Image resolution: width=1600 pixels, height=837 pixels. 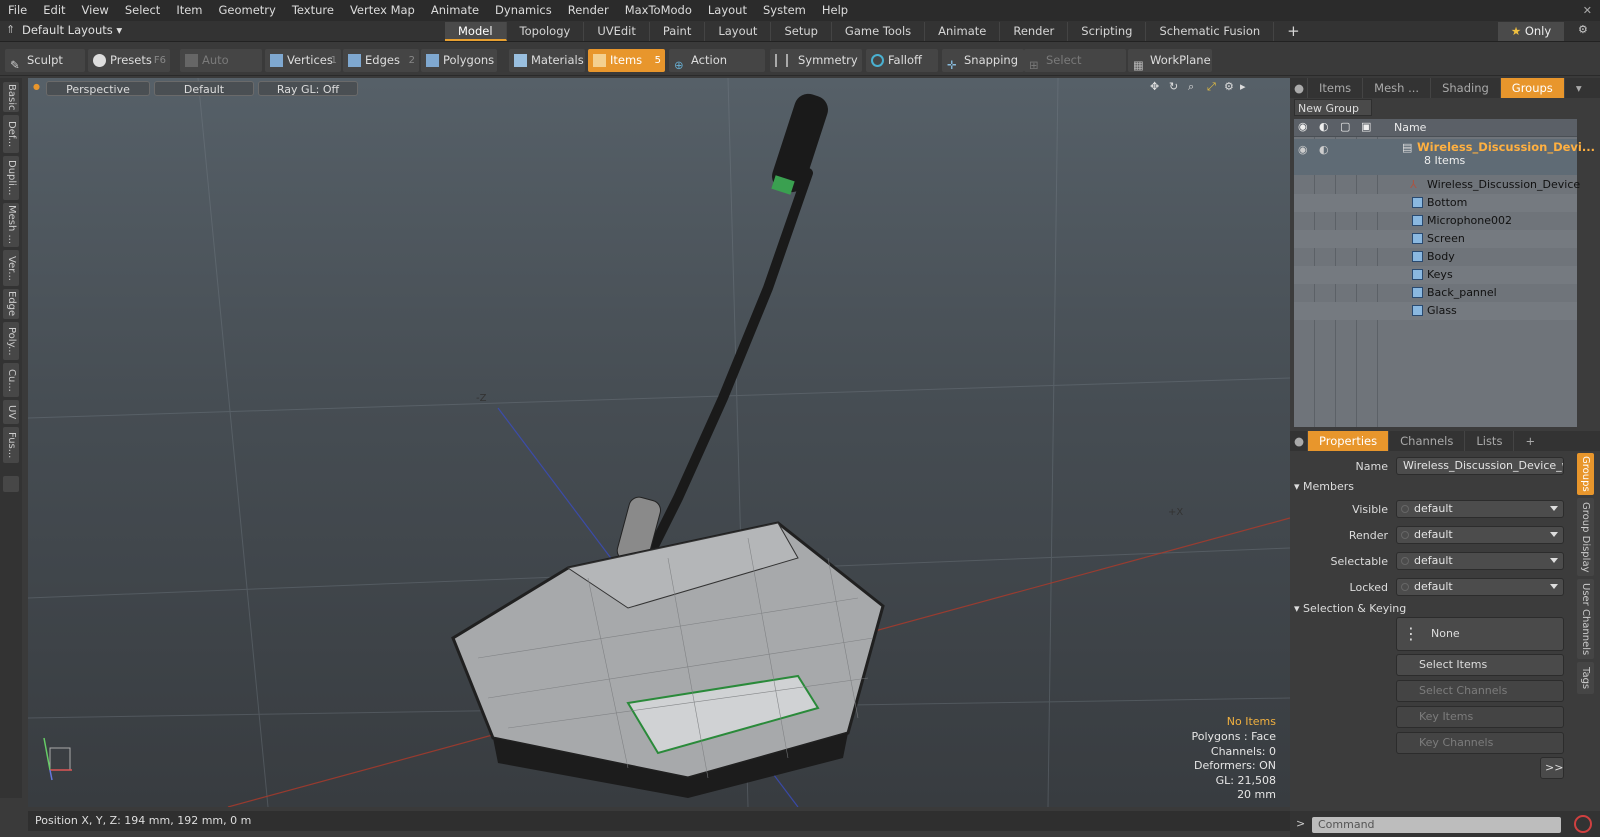 What do you see at coordinates (1303, 126) in the screenshot?
I see `visibility-eye-icon: ◉` at bounding box center [1303, 126].